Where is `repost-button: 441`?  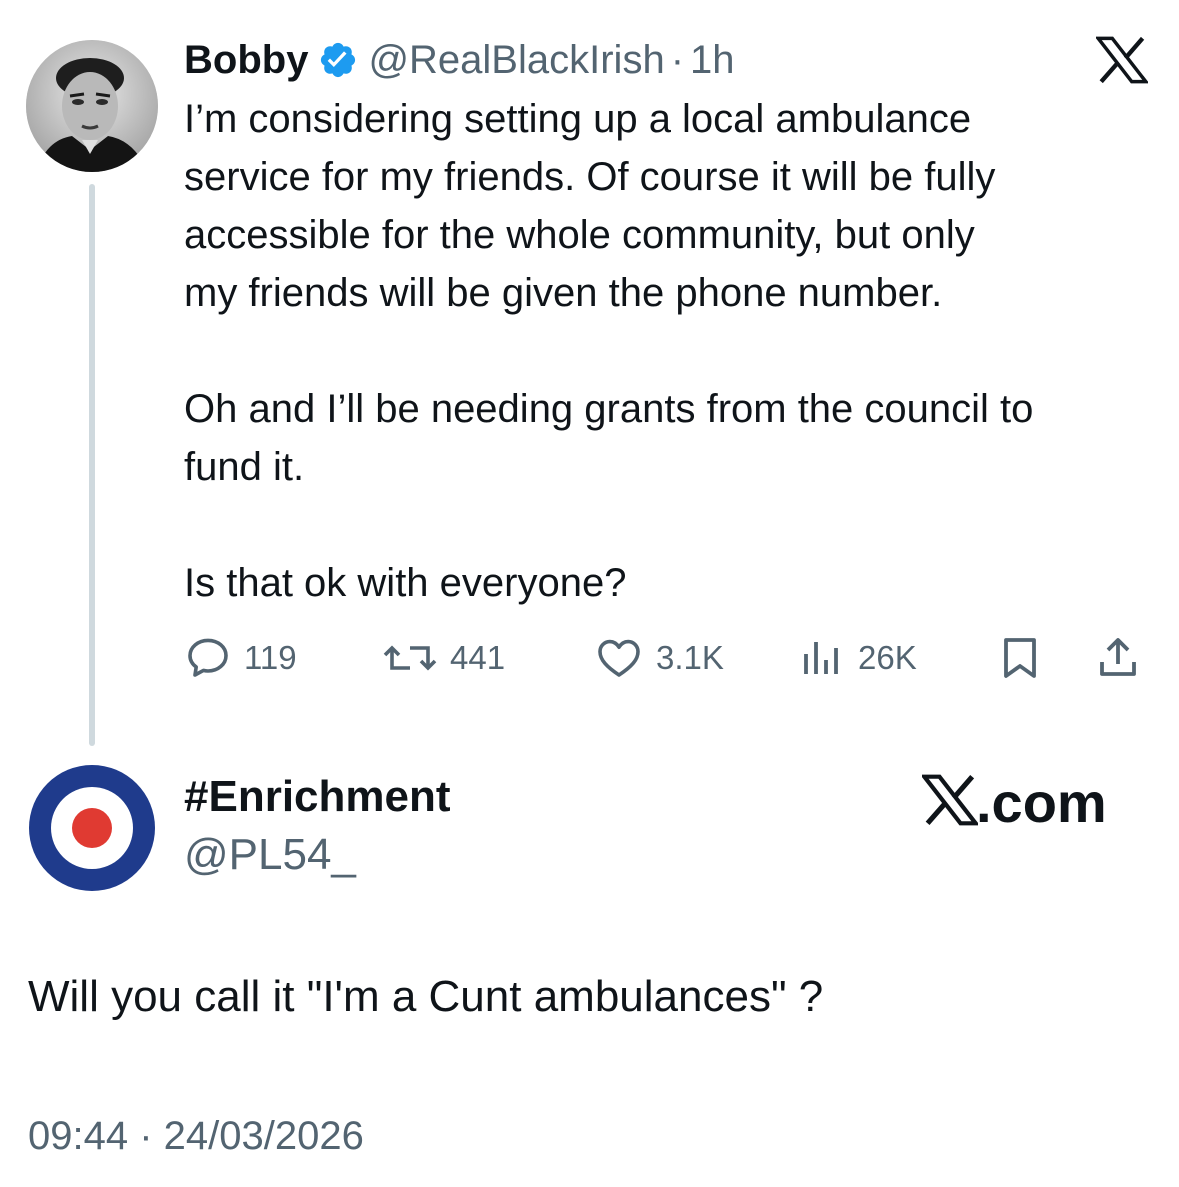
repost-button: 441 is located at coordinates (443, 658).